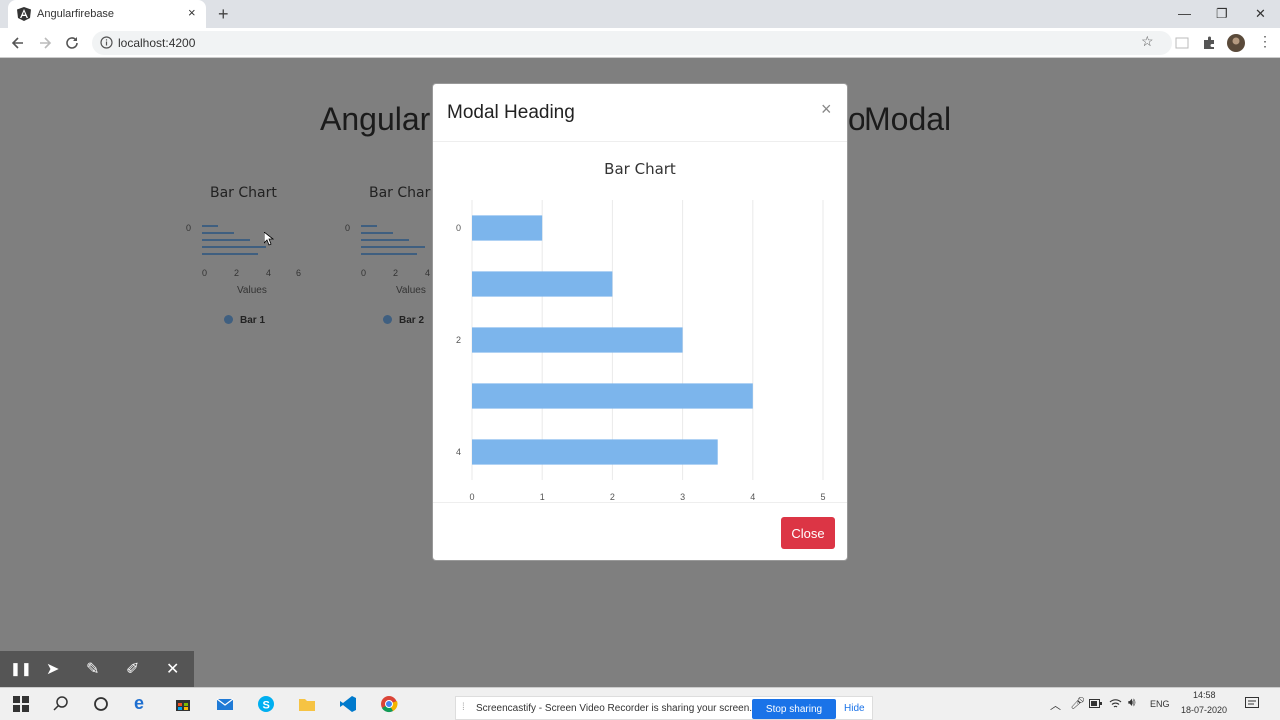 Image resolution: width=1280 pixels, height=720 pixels. Describe the element at coordinates (106, 42) in the screenshot. I see `info-icon` at that location.